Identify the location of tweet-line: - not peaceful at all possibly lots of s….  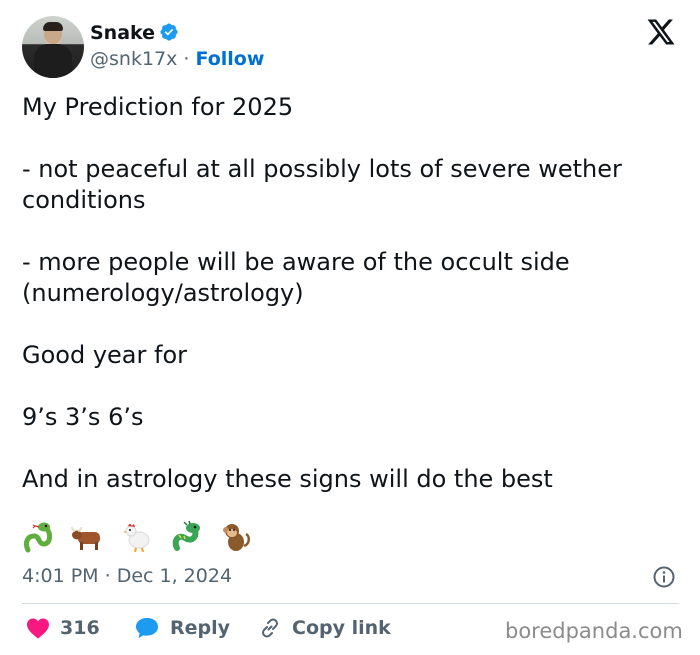
(322, 184).